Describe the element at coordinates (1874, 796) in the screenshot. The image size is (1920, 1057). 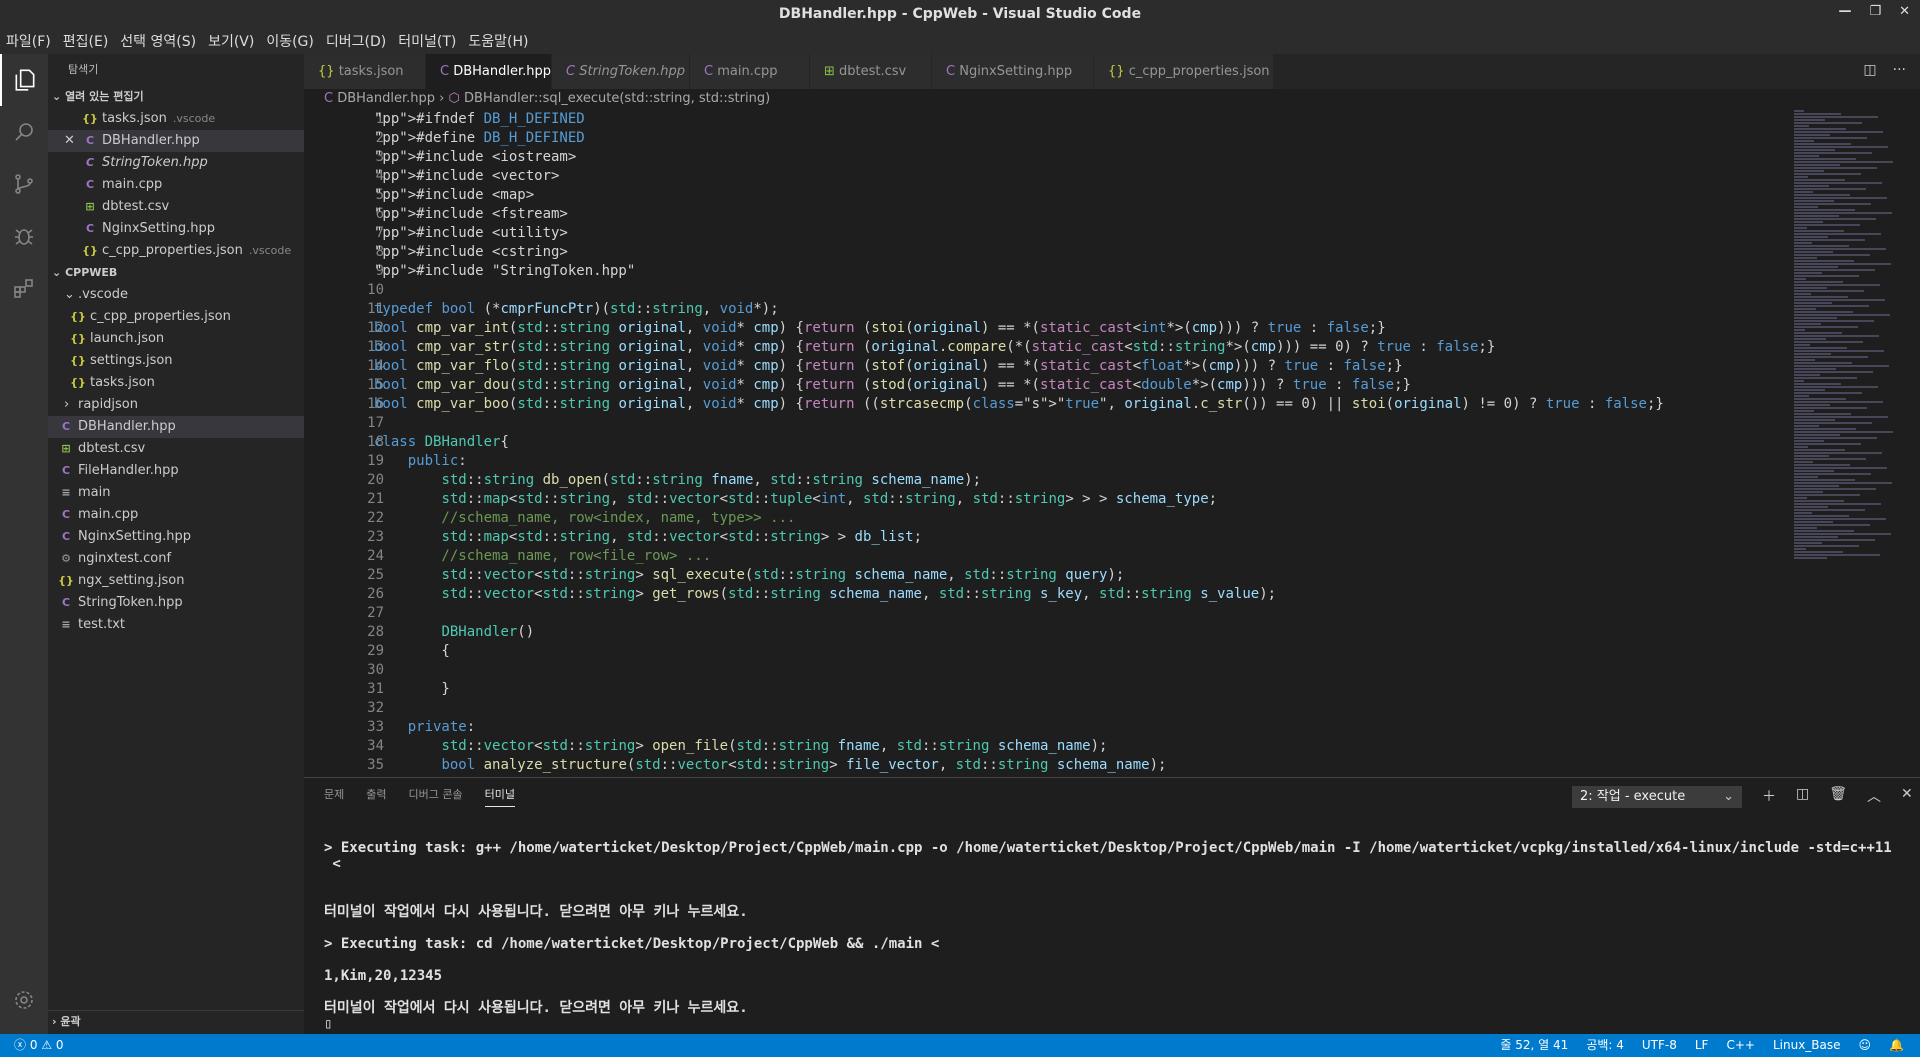
I see `maximize-panel-icon: ︿` at that location.